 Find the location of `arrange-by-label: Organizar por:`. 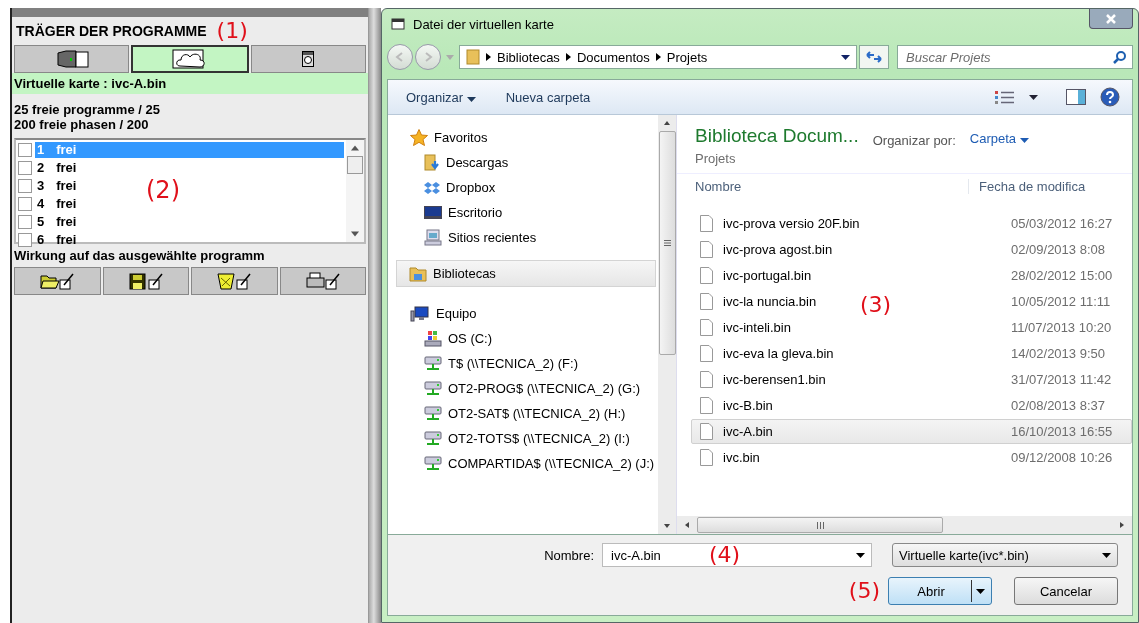

arrange-by-label: Organizar por: is located at coordinates (914, 140).